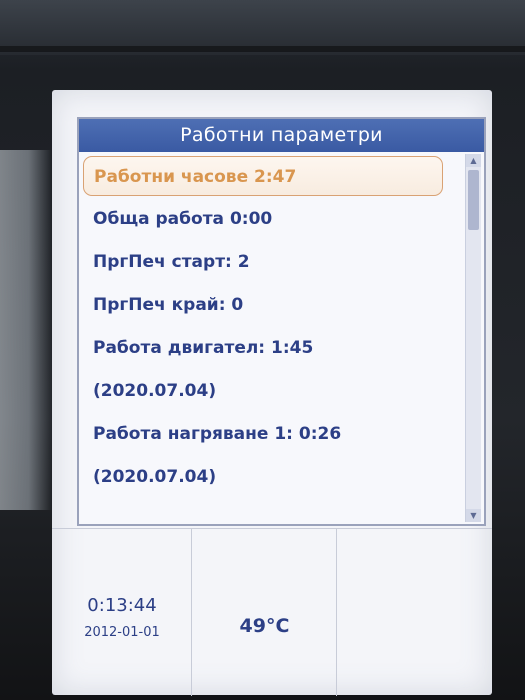  I want to click on background-reflection, so click(26, 330).